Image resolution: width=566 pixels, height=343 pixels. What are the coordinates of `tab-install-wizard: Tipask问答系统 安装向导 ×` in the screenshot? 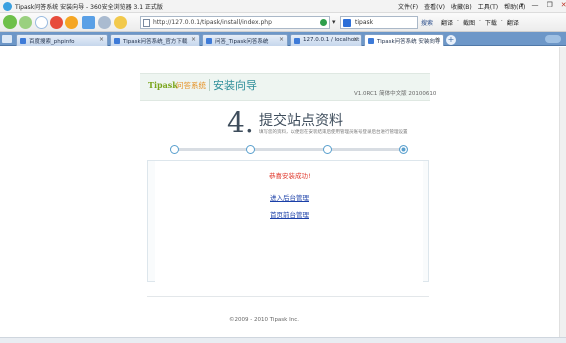 It's located at (404, 40).